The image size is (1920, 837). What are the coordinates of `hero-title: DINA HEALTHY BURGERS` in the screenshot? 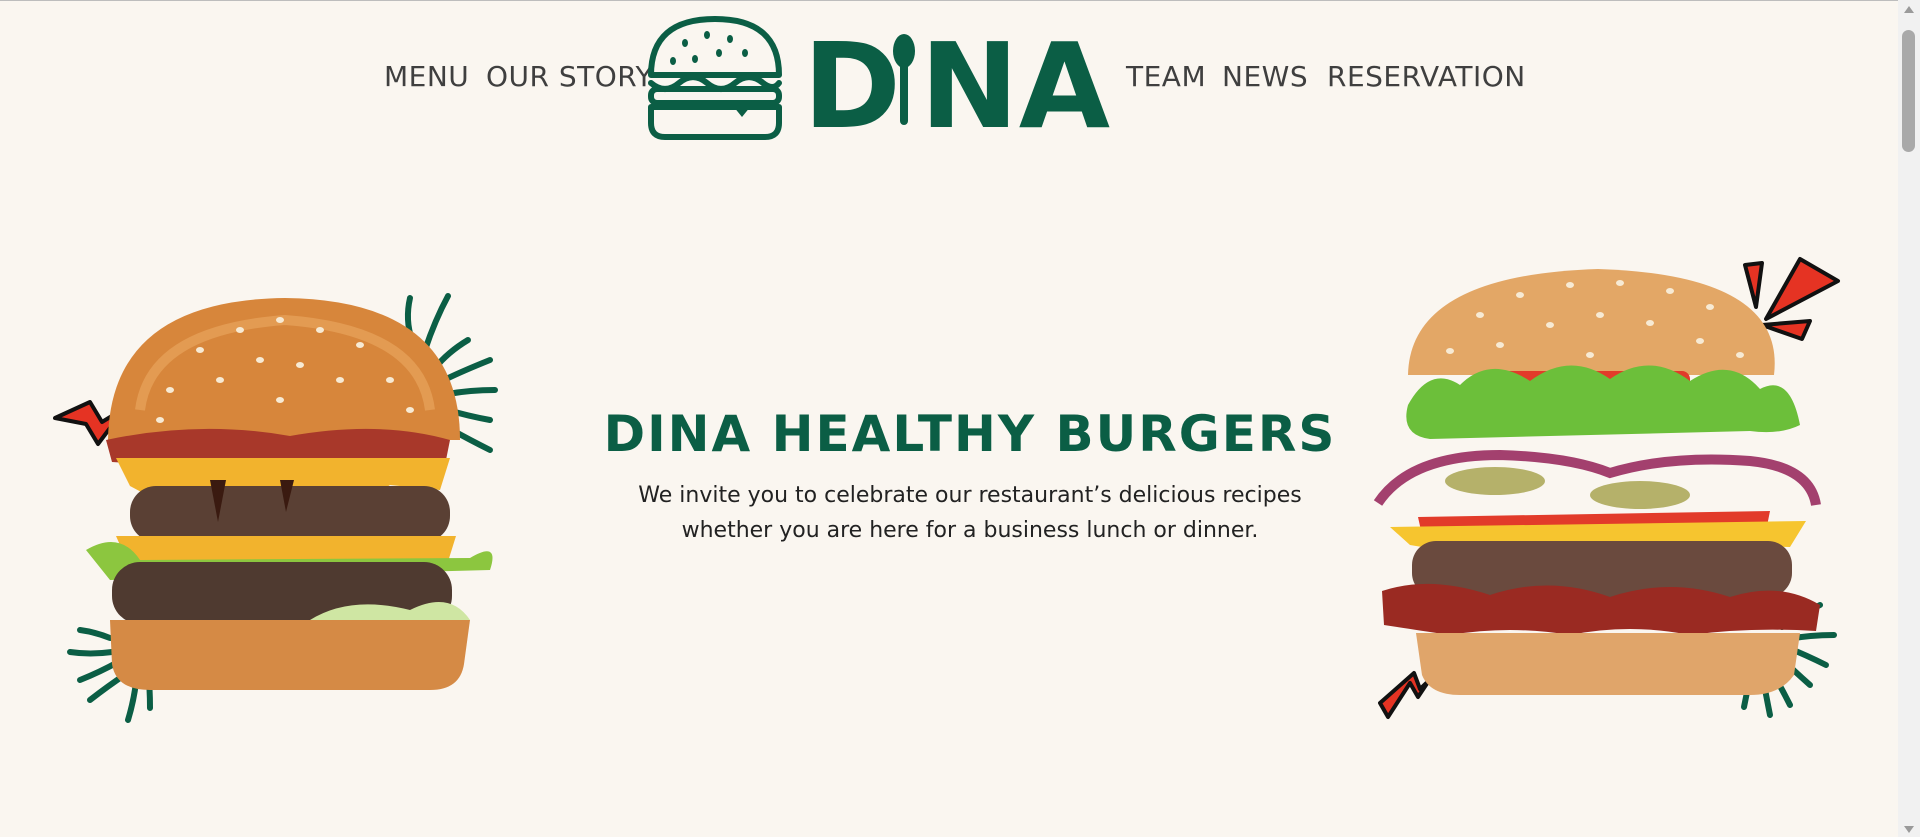 It's located at (970, 434).